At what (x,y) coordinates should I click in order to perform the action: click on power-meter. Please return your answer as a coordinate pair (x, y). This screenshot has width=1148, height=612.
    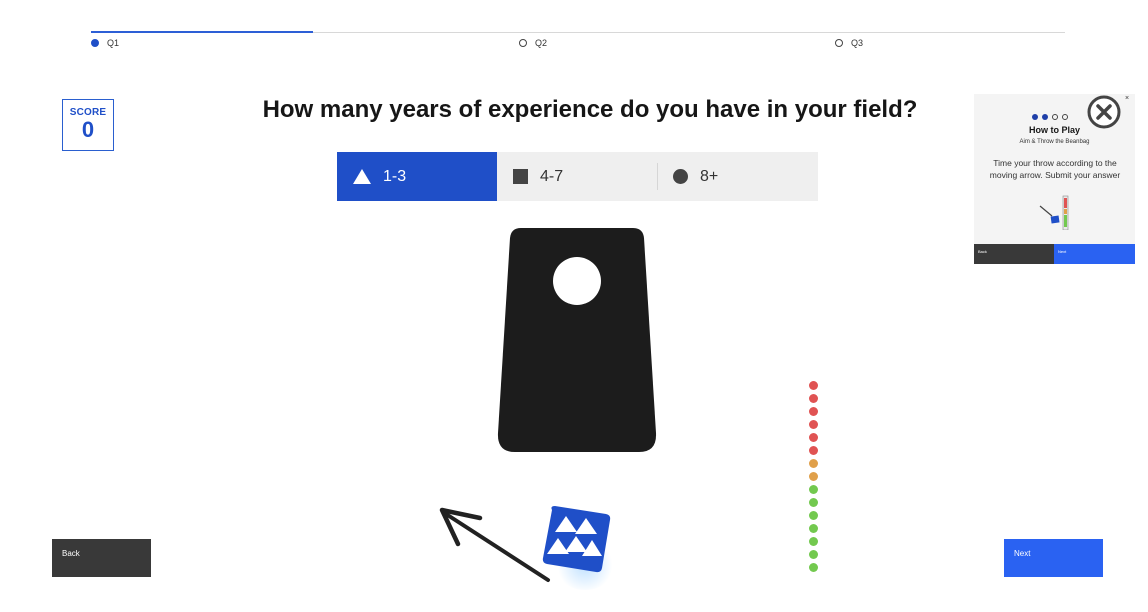
    Looking at the image, I should click on (814, 478).